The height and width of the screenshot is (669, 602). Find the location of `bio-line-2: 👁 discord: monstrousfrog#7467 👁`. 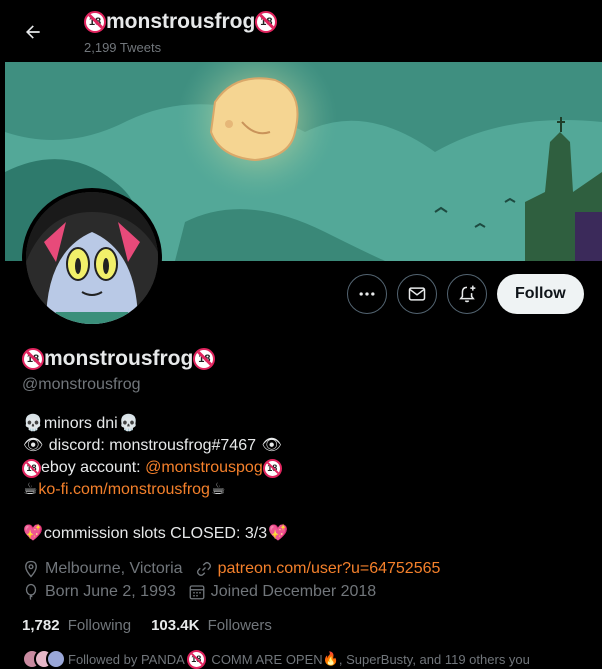

bio-line-2: 👁 discord: monstrousfrog#7467 👁 is located at coordinates (302, 446).